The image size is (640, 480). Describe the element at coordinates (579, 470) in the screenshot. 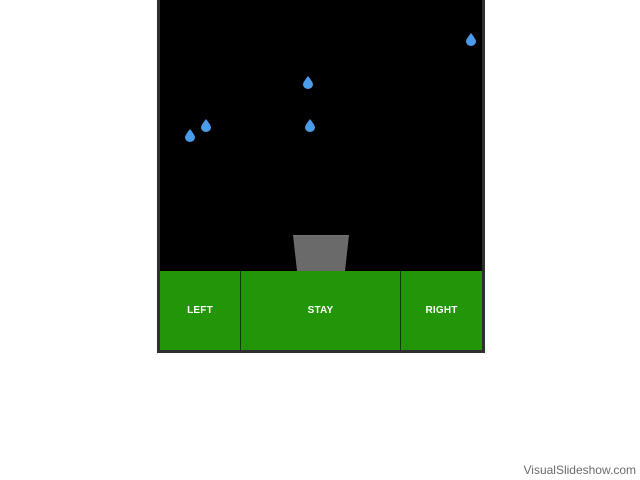

I see `watermark: VisualSlideshow.com` at that location.